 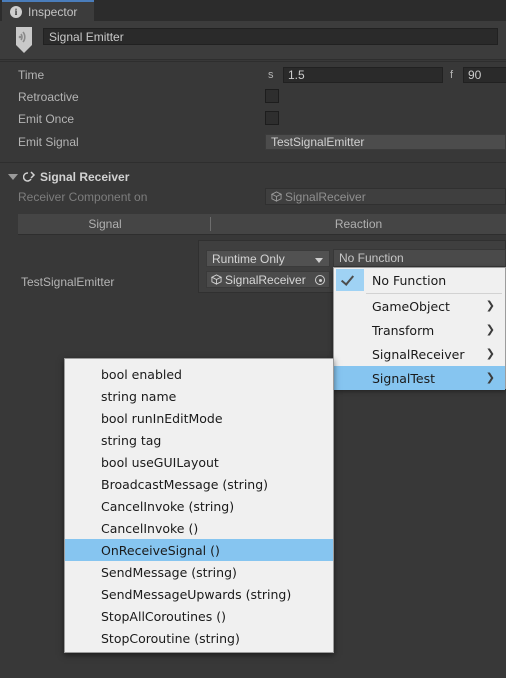 I want to click on time-label: Time, so click(x=31, y=75).